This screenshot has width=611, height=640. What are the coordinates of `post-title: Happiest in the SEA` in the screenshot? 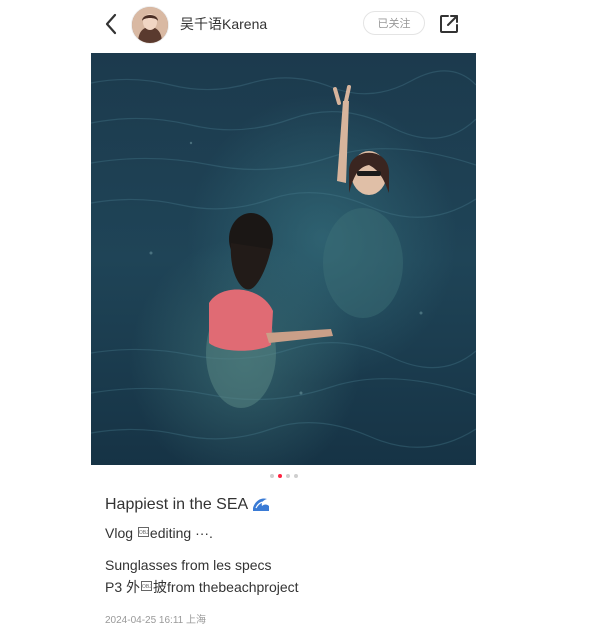 It's located at (187, 506).